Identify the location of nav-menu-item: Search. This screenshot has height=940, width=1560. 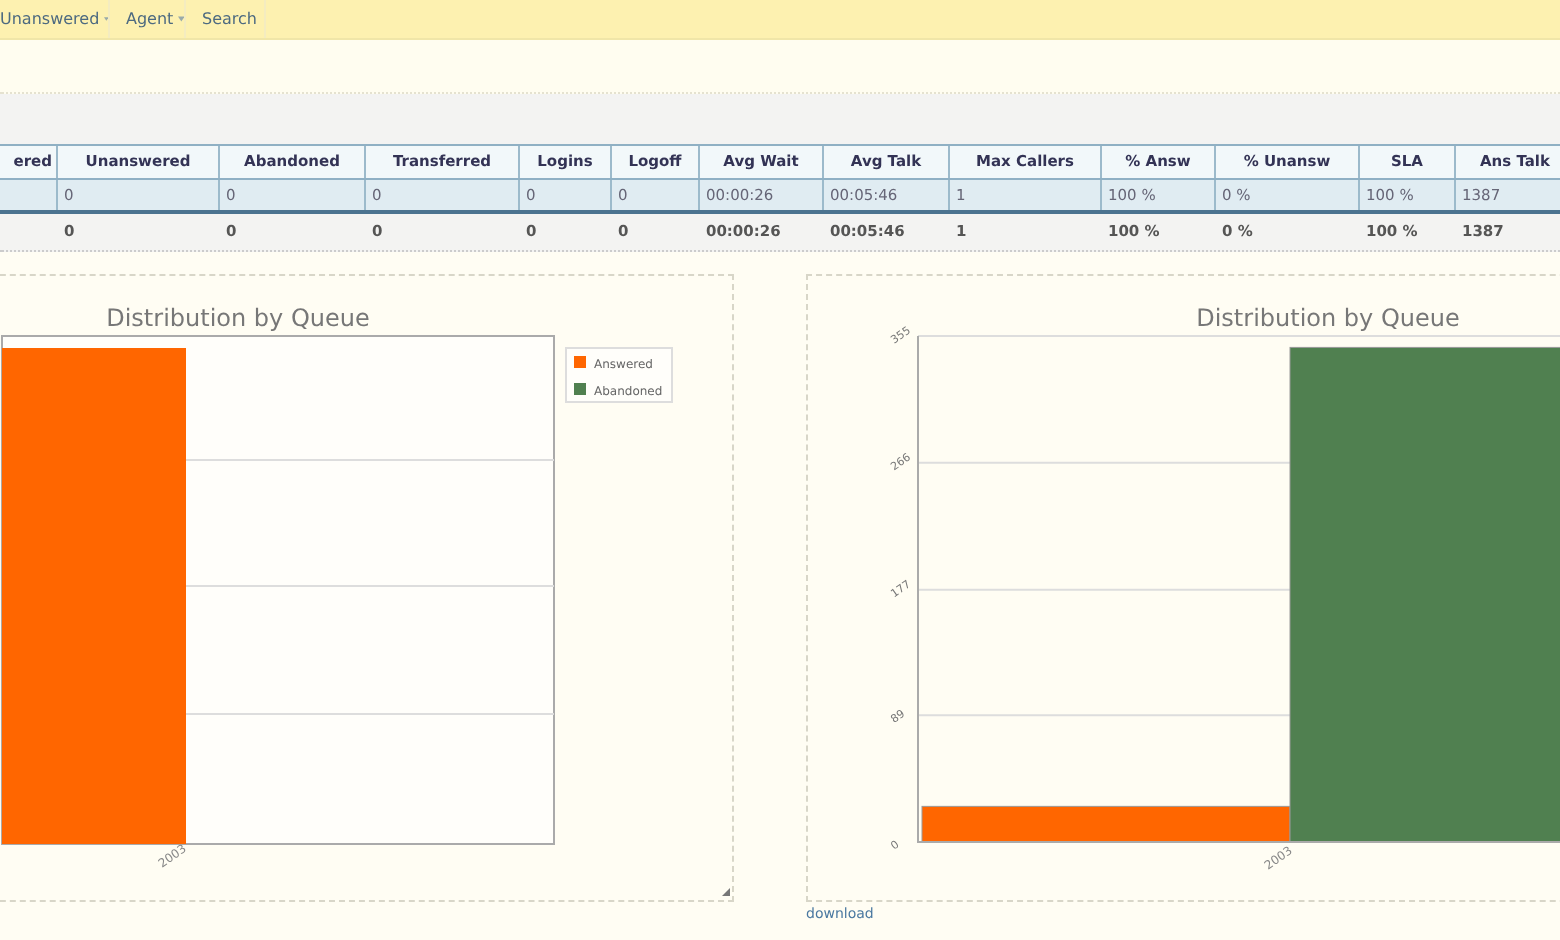
(226, 19).